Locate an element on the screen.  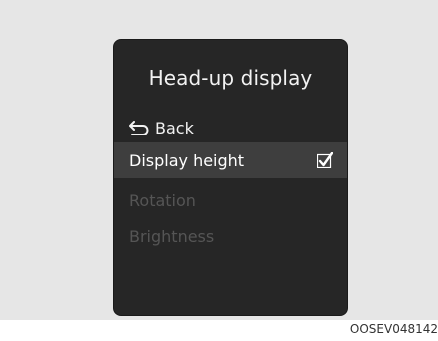
menu-item-rotation: Rotation is located at coordinates (230, 200).